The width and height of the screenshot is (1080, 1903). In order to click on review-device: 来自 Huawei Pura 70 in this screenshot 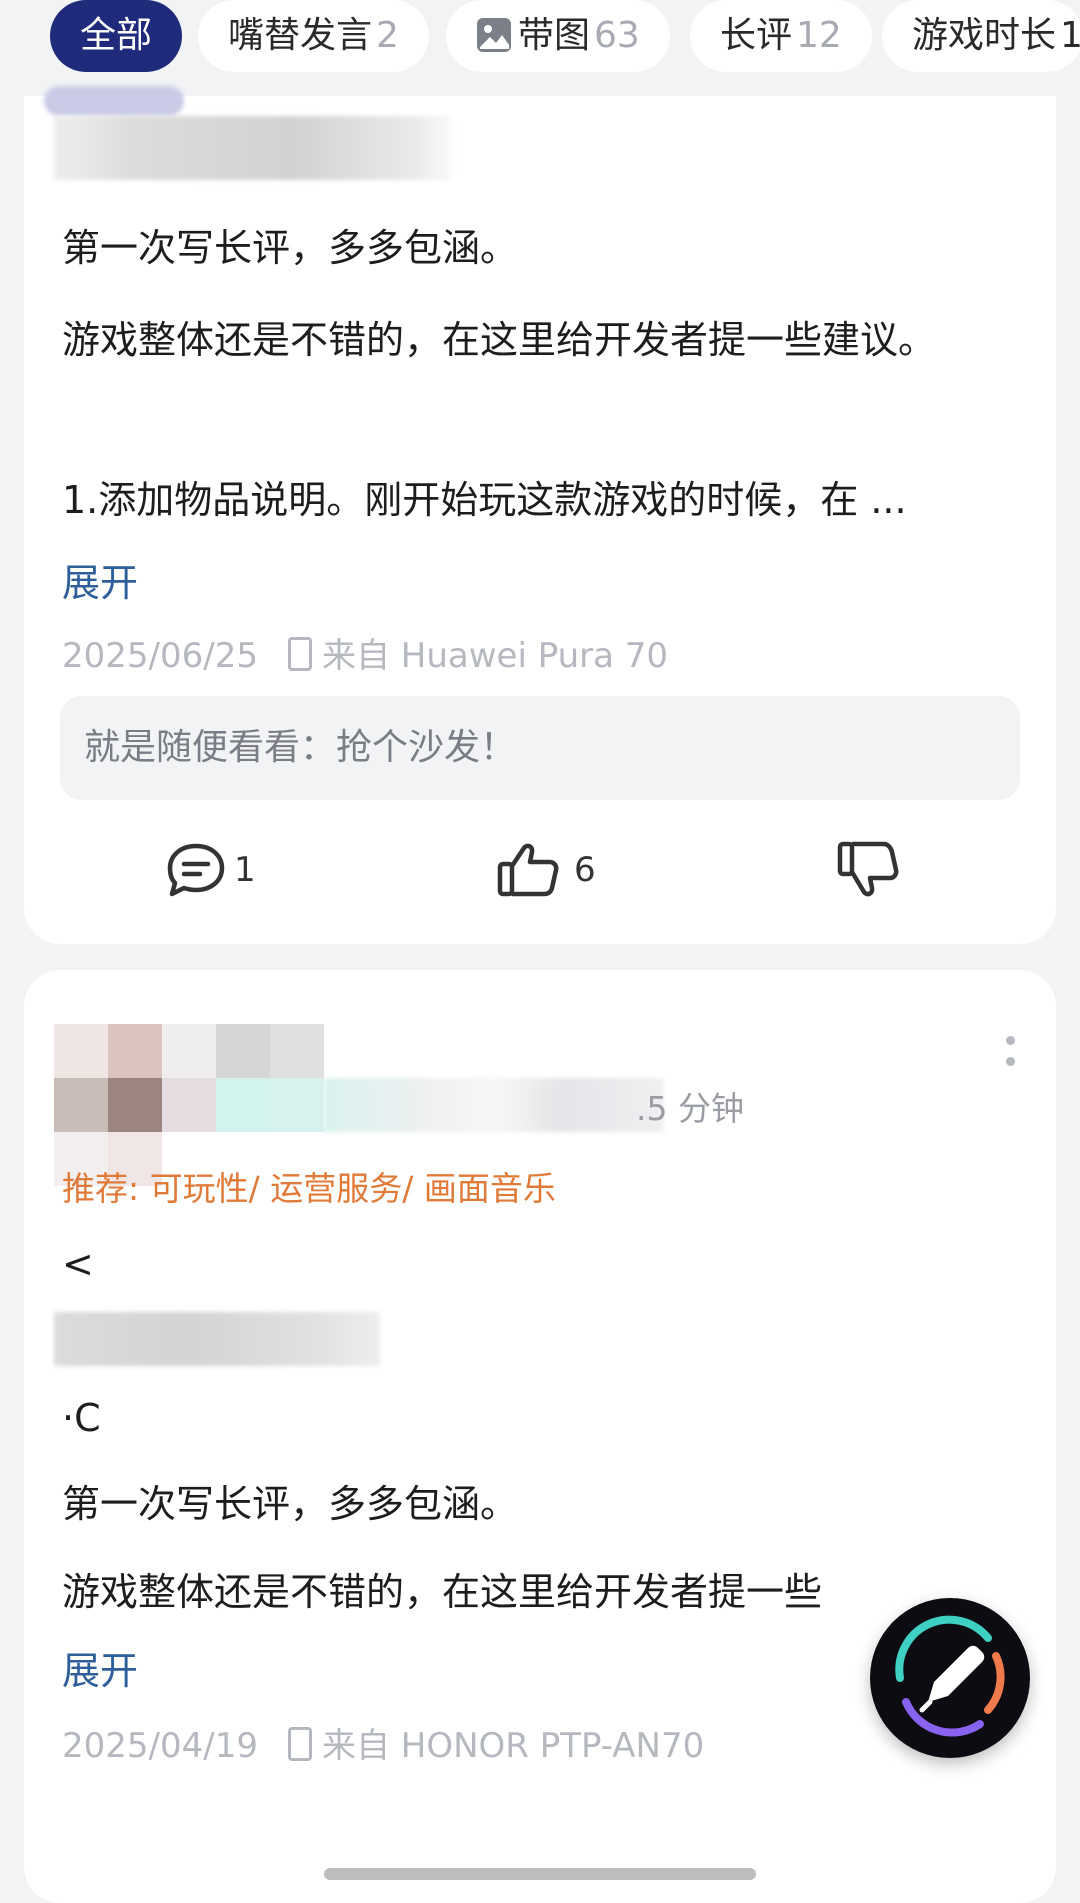, I will do `click(495, 656)`.